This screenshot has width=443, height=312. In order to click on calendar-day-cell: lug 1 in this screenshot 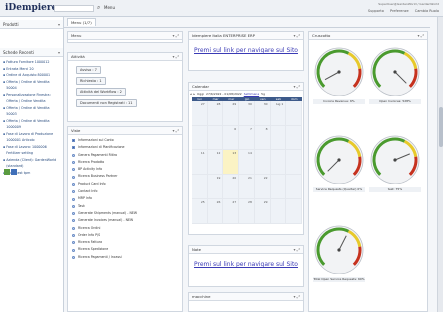, I will do `click(278, 113)`.